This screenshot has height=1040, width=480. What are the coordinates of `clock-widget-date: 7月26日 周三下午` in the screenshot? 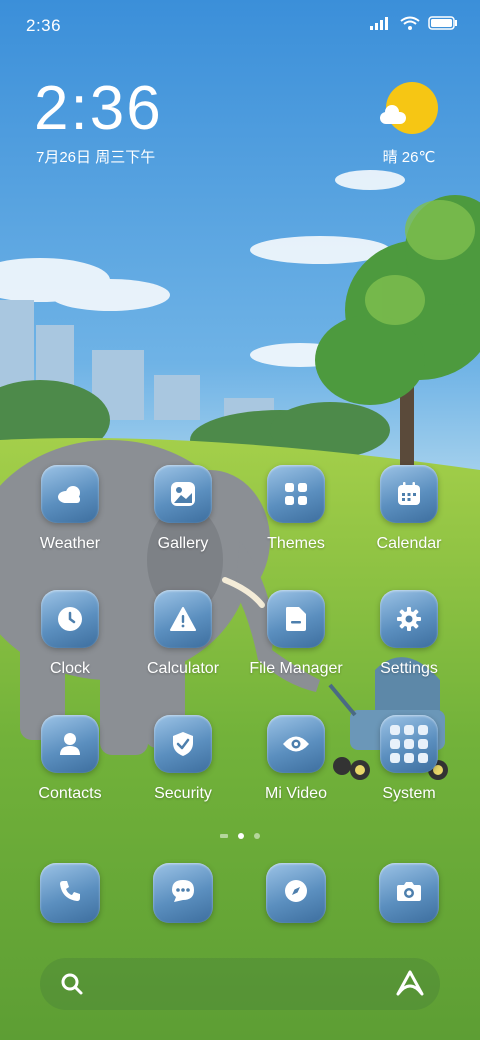 It's located at (96, 157).